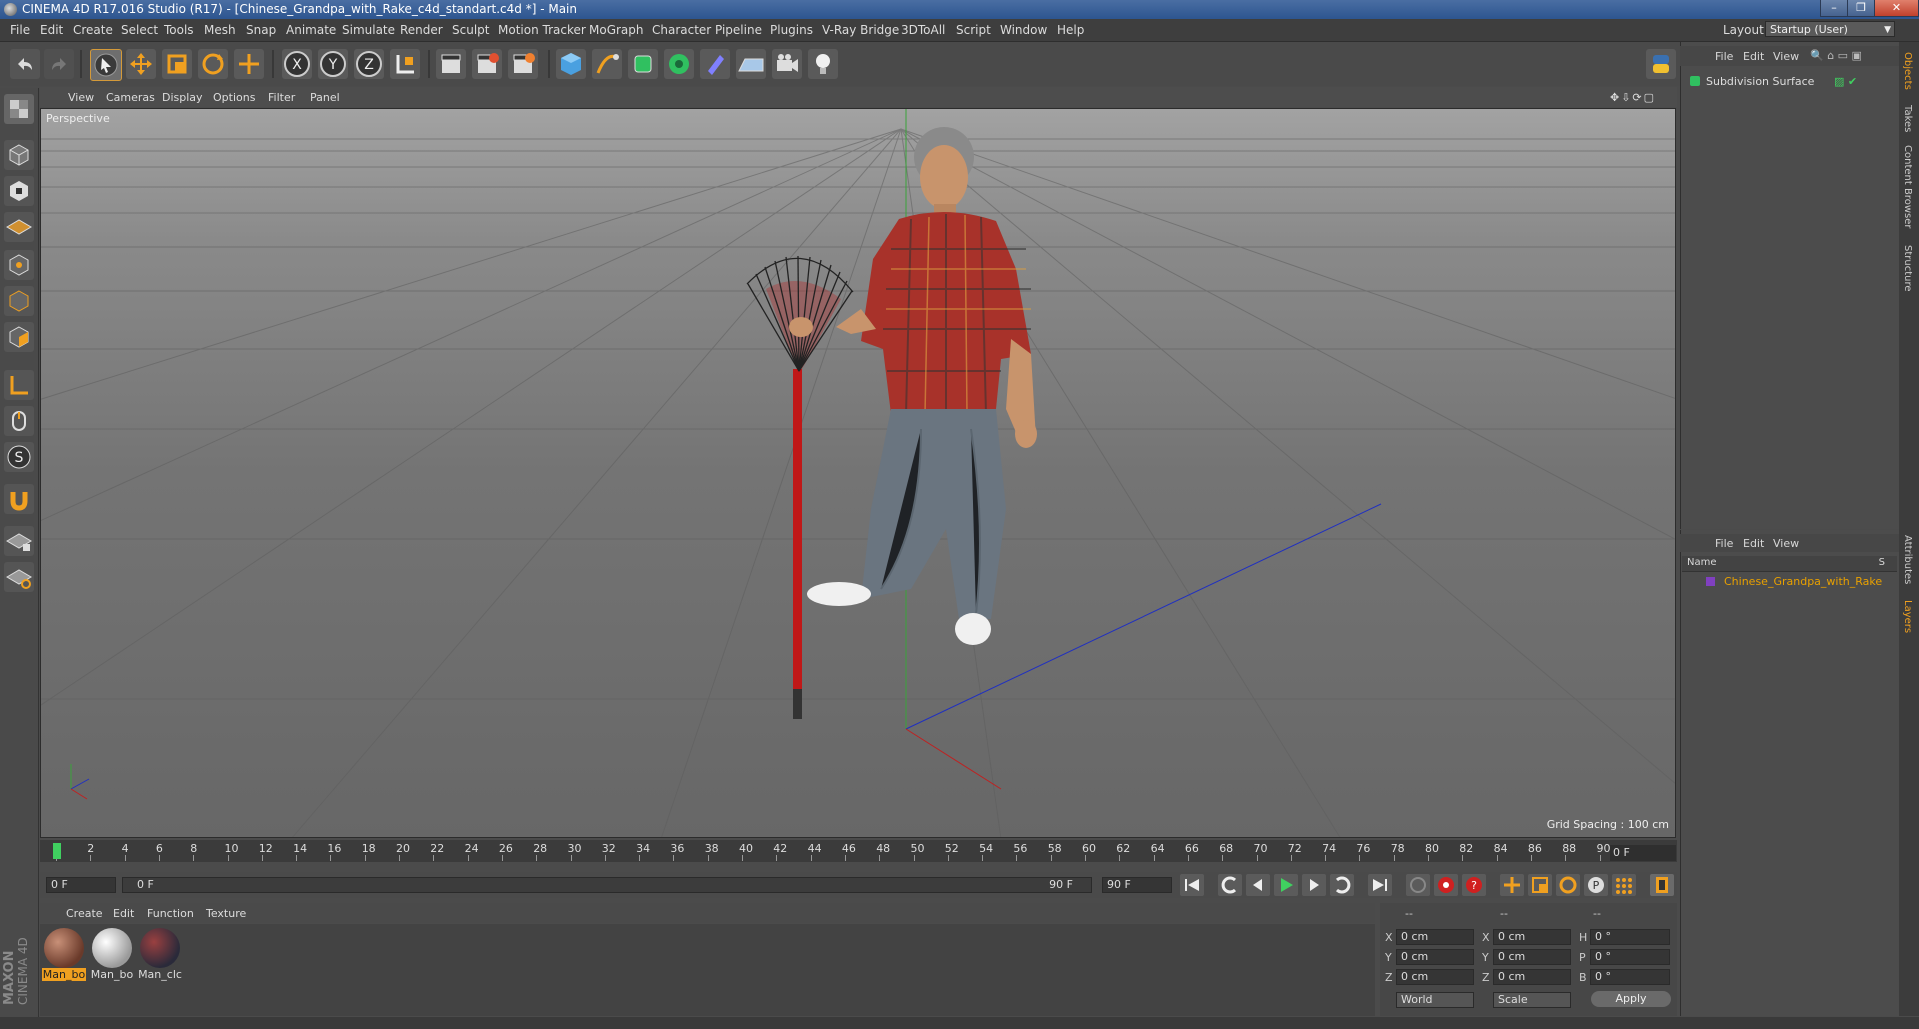 The image size is (1919, 1029). What do you see at coordinates (51, 30) in the screenshot?
I see `menu-edit: Edit` at bounding box center [51, 30].